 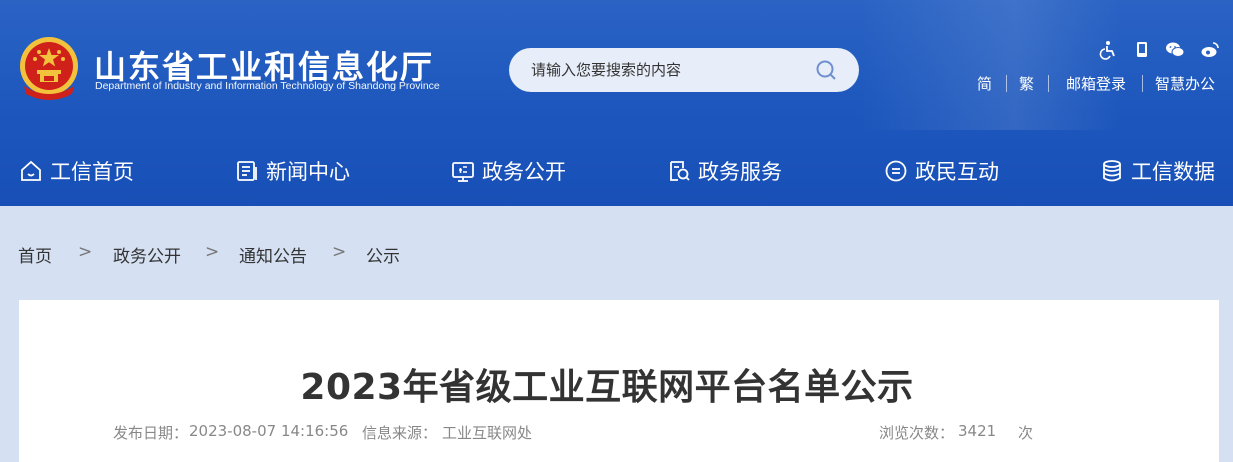 I want to click on nav-item-public-affairs: 政务公开, so click(x=508, y=171).